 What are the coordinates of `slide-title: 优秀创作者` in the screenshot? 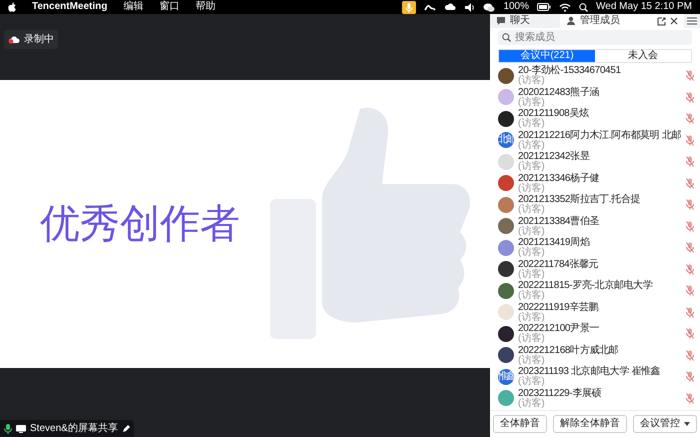 It's located at (140, 224).